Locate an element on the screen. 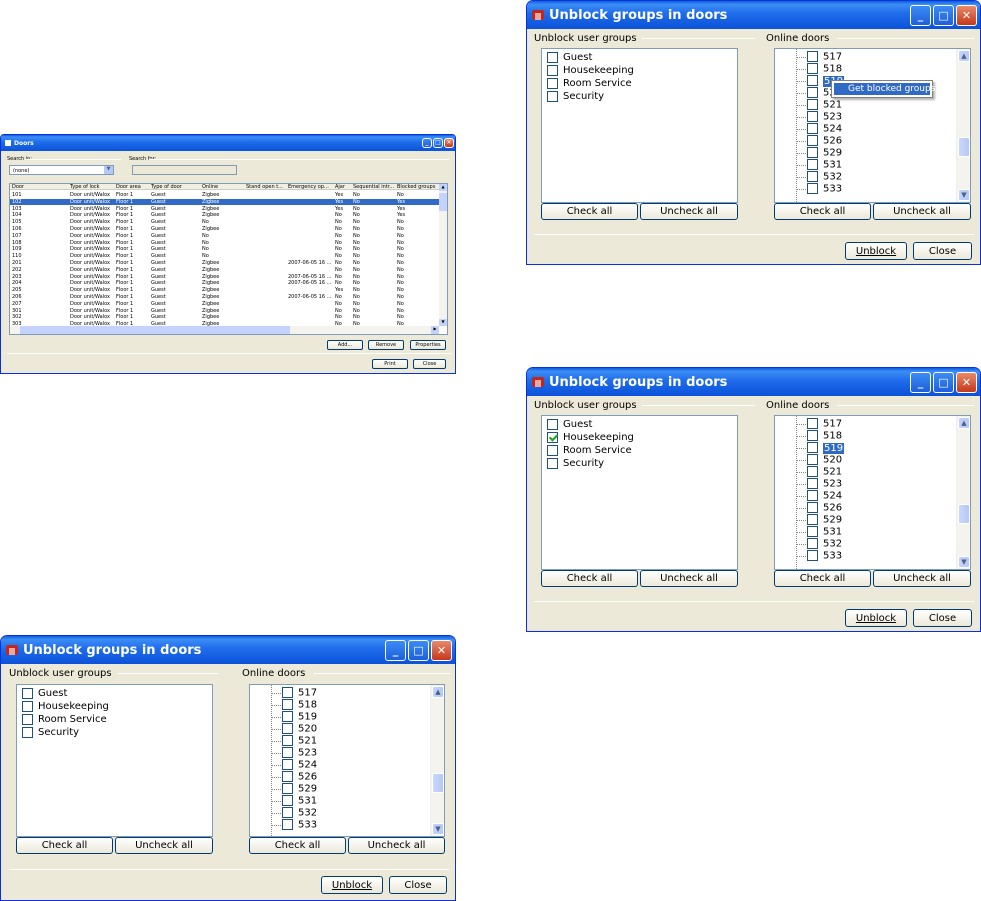 Image resolution: width=981 pixels, height=901 pixels. table-row: 108 Door unit/Walox Floor 1 Guest No No No No is located at coordinates (228, 243).